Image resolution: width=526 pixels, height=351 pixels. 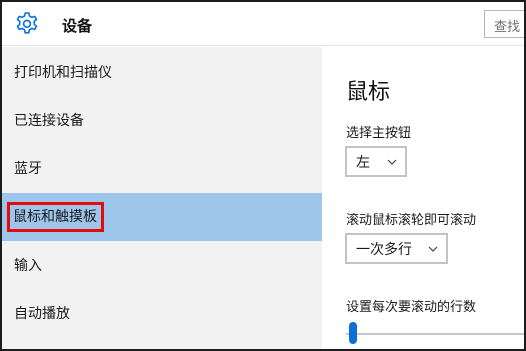 I want to click on scroll-lines-label: 设置每次要滚动的行数, so click(x=411, y=307).